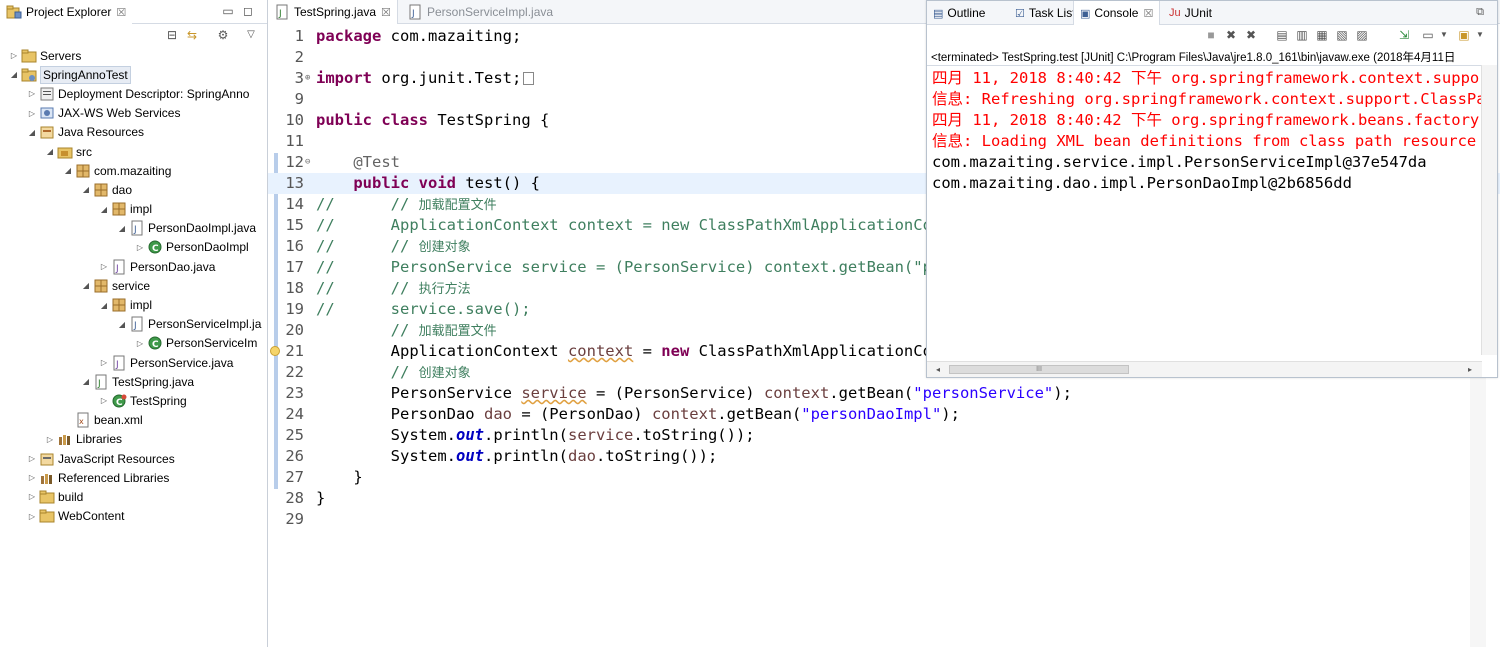  Describe the element at coordinates (1489, 210) in the screenshot. I see `console-vertical-scrollbar` at that location.